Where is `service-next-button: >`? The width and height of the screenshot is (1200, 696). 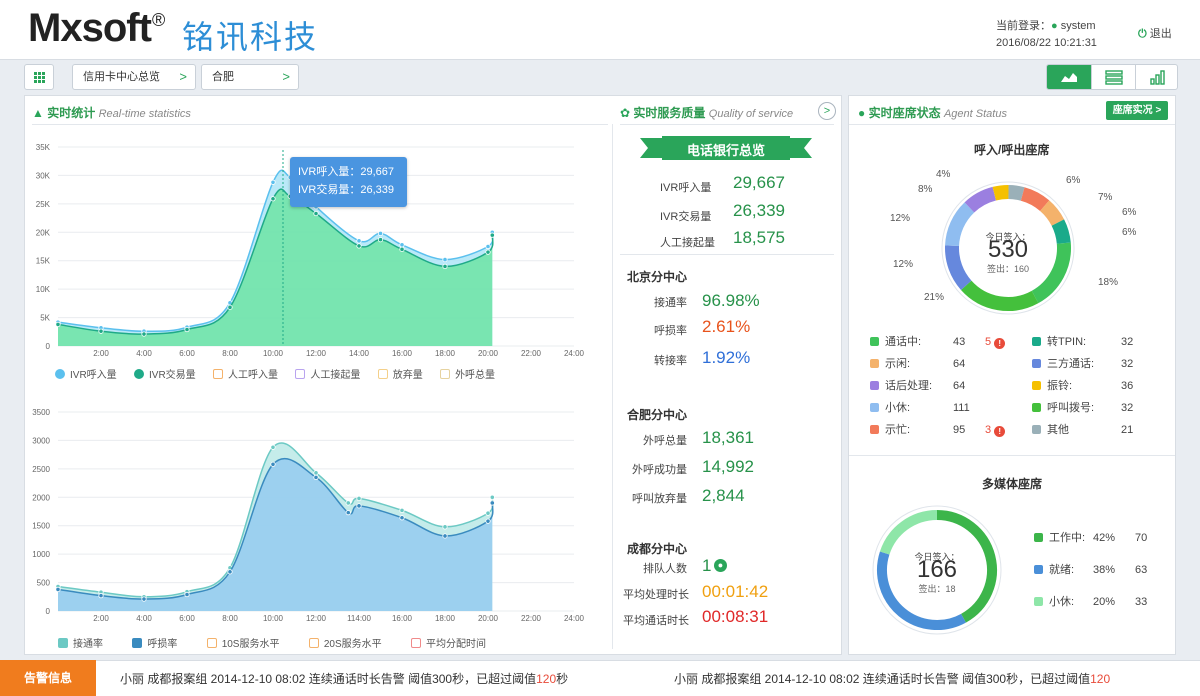 service-next-button: > is located at coordinates (827, 111).